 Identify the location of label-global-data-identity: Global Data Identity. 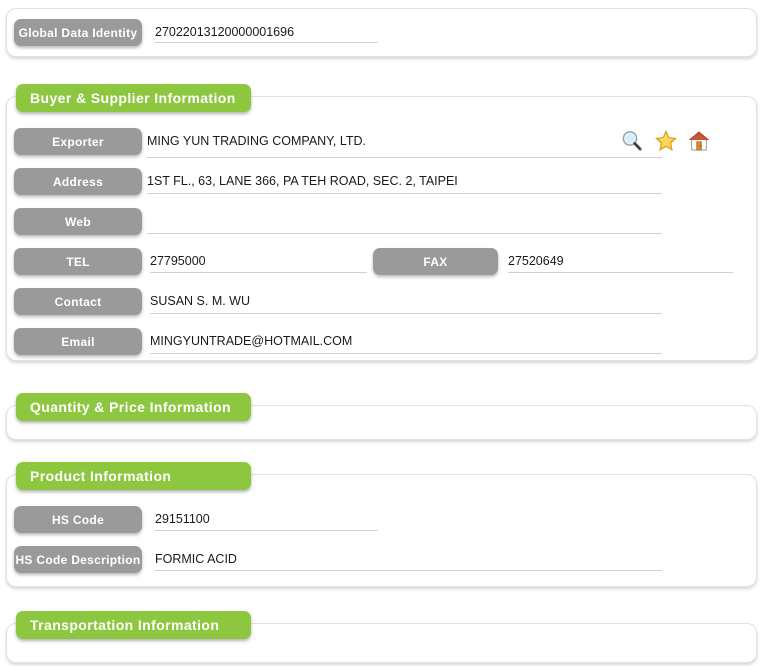
(78, 32).